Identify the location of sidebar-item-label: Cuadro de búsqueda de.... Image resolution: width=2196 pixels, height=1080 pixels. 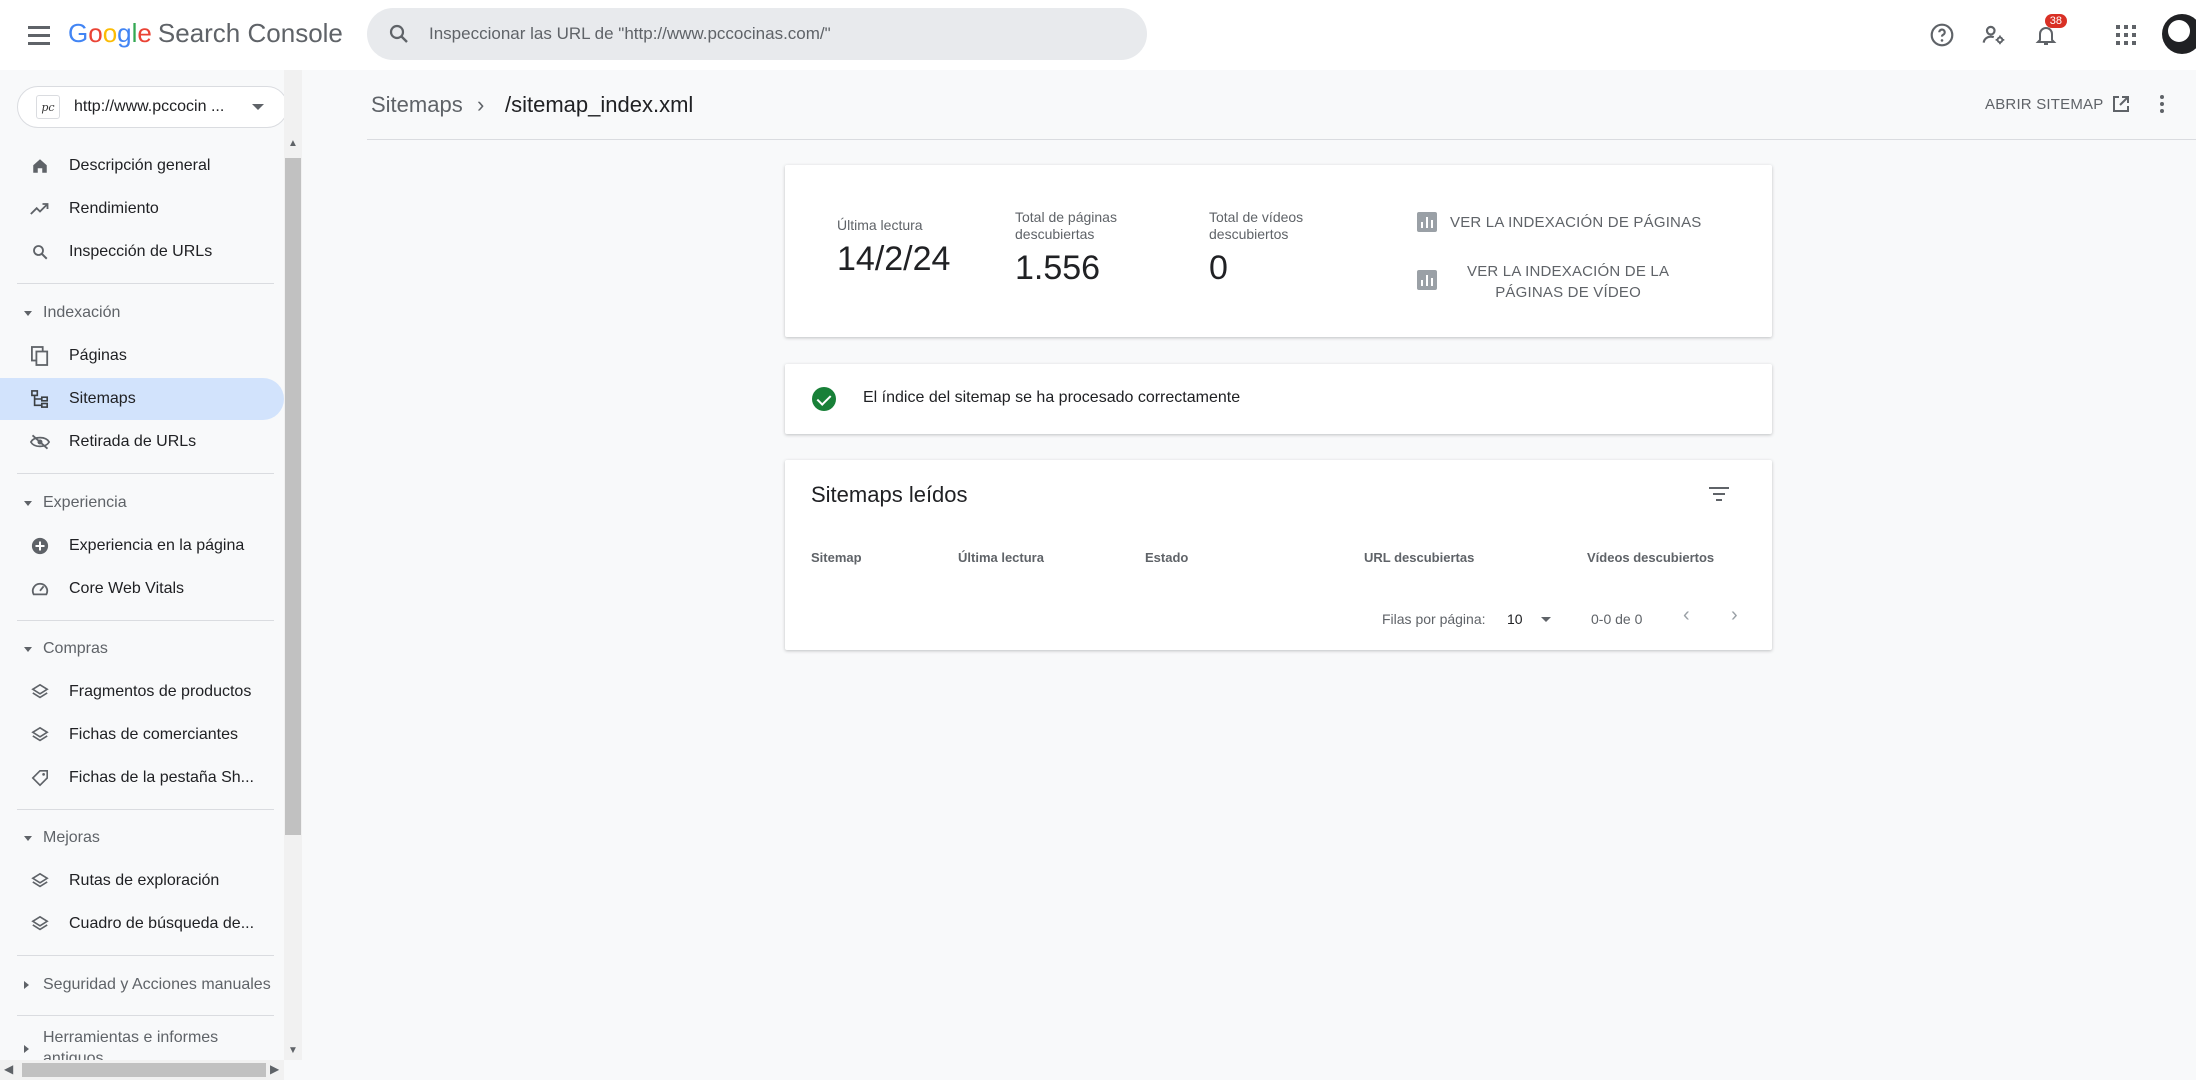
(162, 923).